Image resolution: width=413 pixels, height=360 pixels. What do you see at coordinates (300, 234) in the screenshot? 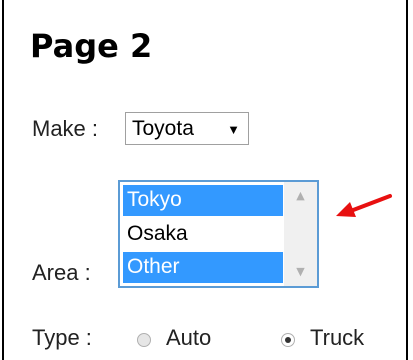
I see `listbox-scrollbar: ▲ ▼` at bounding box center [300, 234].